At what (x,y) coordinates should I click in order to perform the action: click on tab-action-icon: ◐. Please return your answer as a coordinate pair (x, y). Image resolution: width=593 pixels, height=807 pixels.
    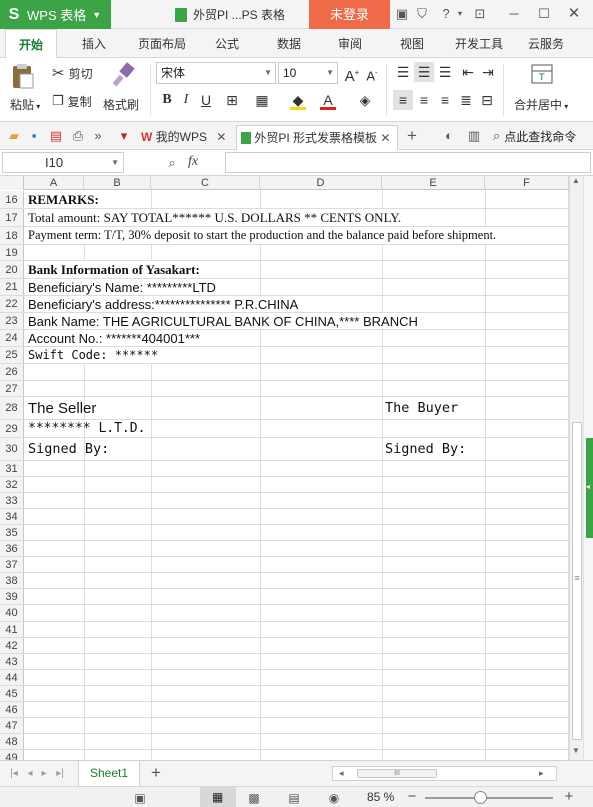
    Looking at the image, I should click on (449, 136).